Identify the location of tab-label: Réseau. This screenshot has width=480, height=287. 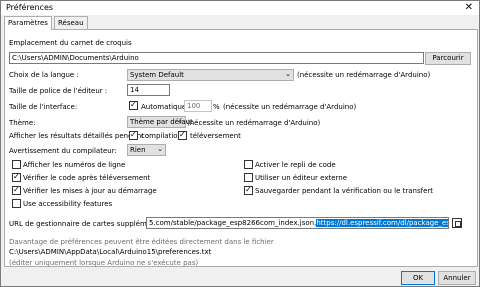
(71, 23).